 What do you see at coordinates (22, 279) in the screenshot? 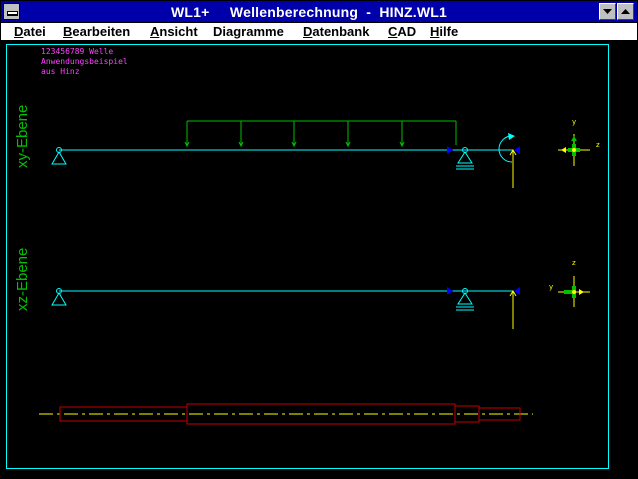
I see `xz-plane-label: xz-Ebene` at bounding box center [22, 279].